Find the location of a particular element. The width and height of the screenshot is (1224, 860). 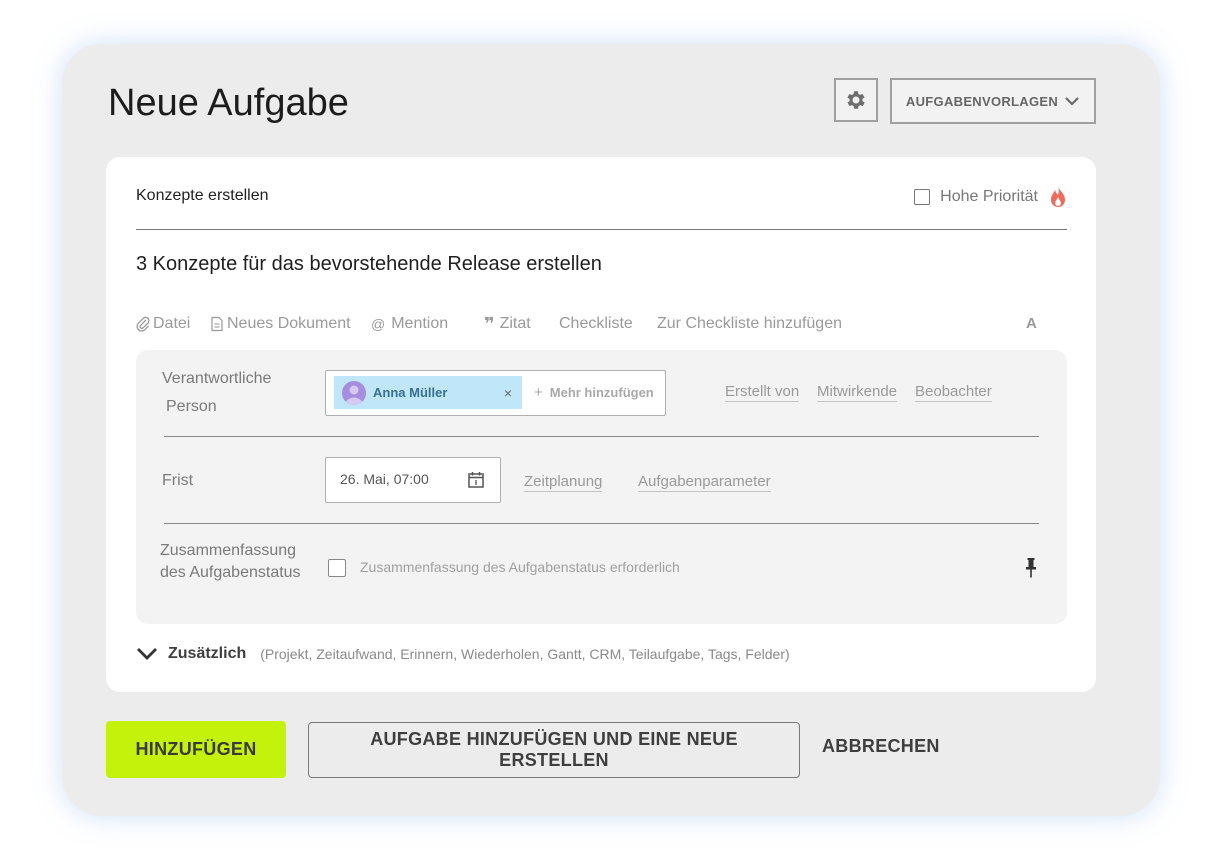

user-icon is located at coordinates (354, 395).